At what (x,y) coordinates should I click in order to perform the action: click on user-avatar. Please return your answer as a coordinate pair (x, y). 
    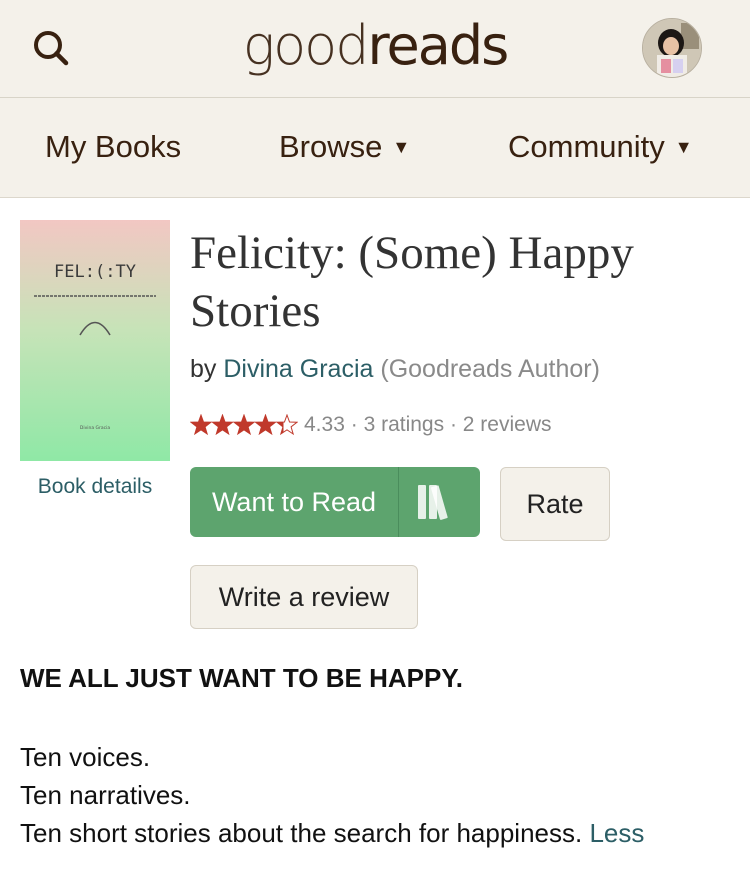
    Looking at the image, I should click on (672, 48).